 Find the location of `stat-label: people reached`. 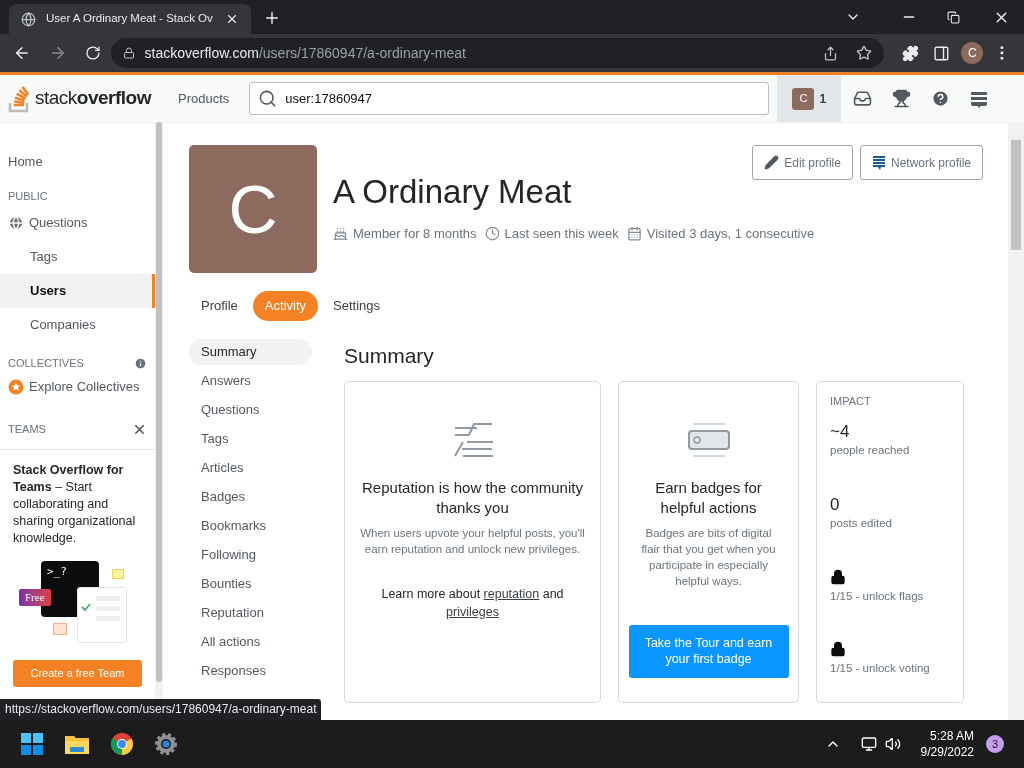

stat-label: people reached is located at coordinates (870, 450).